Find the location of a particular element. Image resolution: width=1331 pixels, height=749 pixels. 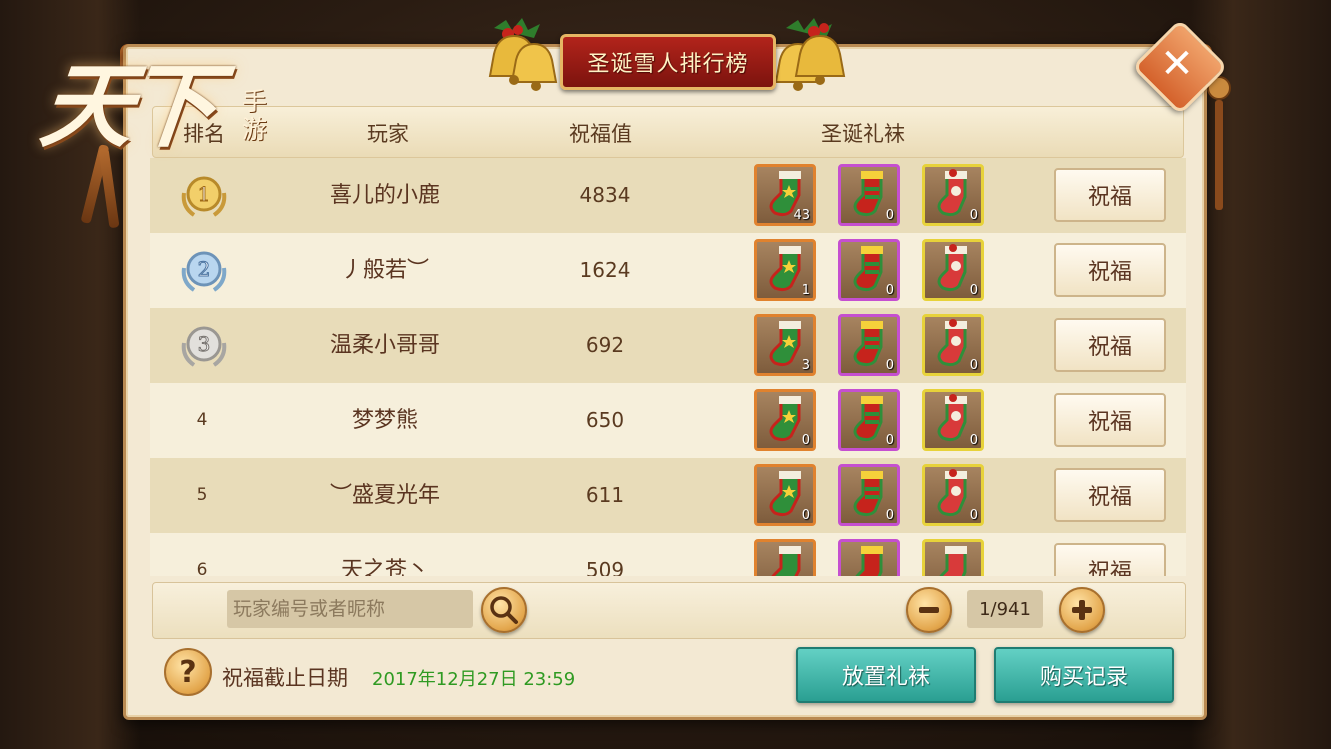

header-player: 玩家 is located at coordinates (388, 134).